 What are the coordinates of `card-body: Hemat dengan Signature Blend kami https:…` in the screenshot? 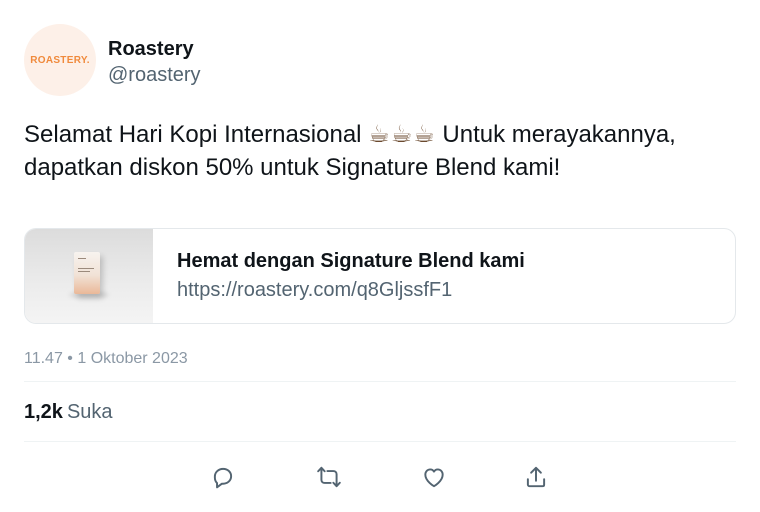 It's located at (339, 276).